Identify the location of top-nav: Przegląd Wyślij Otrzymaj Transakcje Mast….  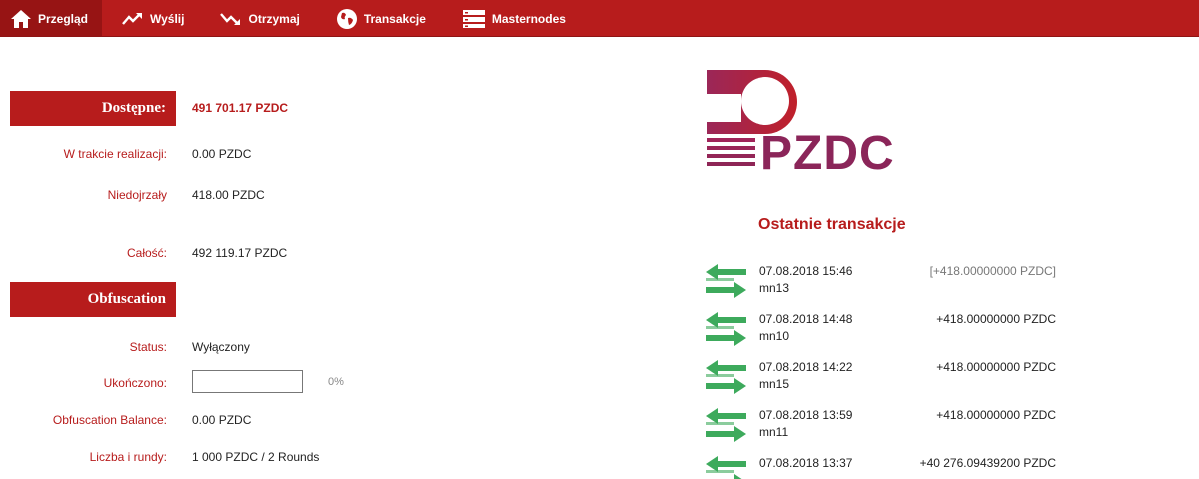
(599, 18).